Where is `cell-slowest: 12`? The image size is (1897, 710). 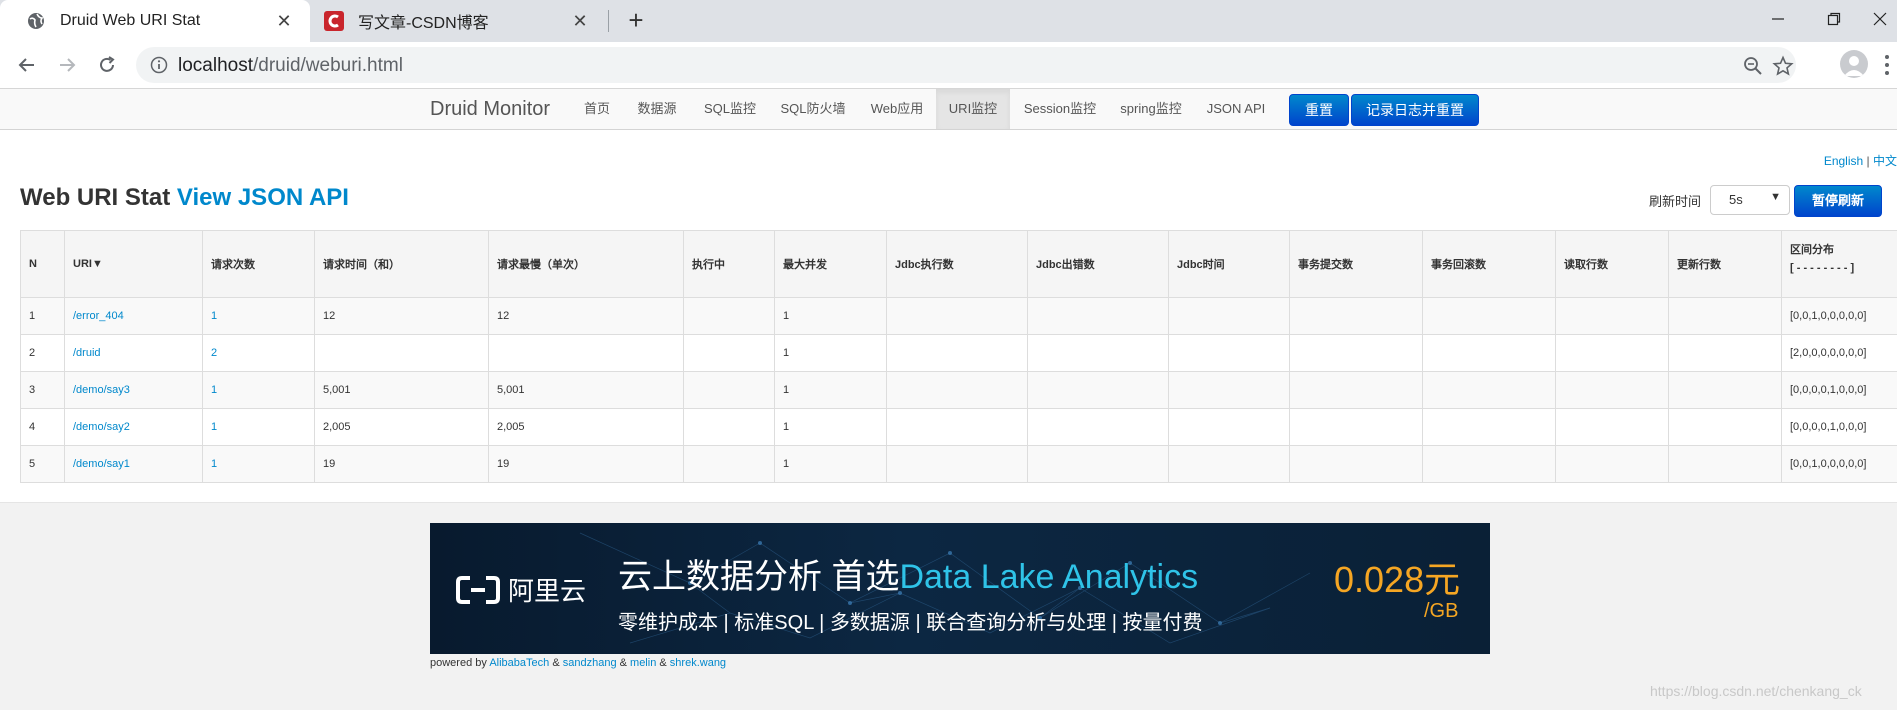 cell-slowest: 12 is located at coordinates (586, 316).